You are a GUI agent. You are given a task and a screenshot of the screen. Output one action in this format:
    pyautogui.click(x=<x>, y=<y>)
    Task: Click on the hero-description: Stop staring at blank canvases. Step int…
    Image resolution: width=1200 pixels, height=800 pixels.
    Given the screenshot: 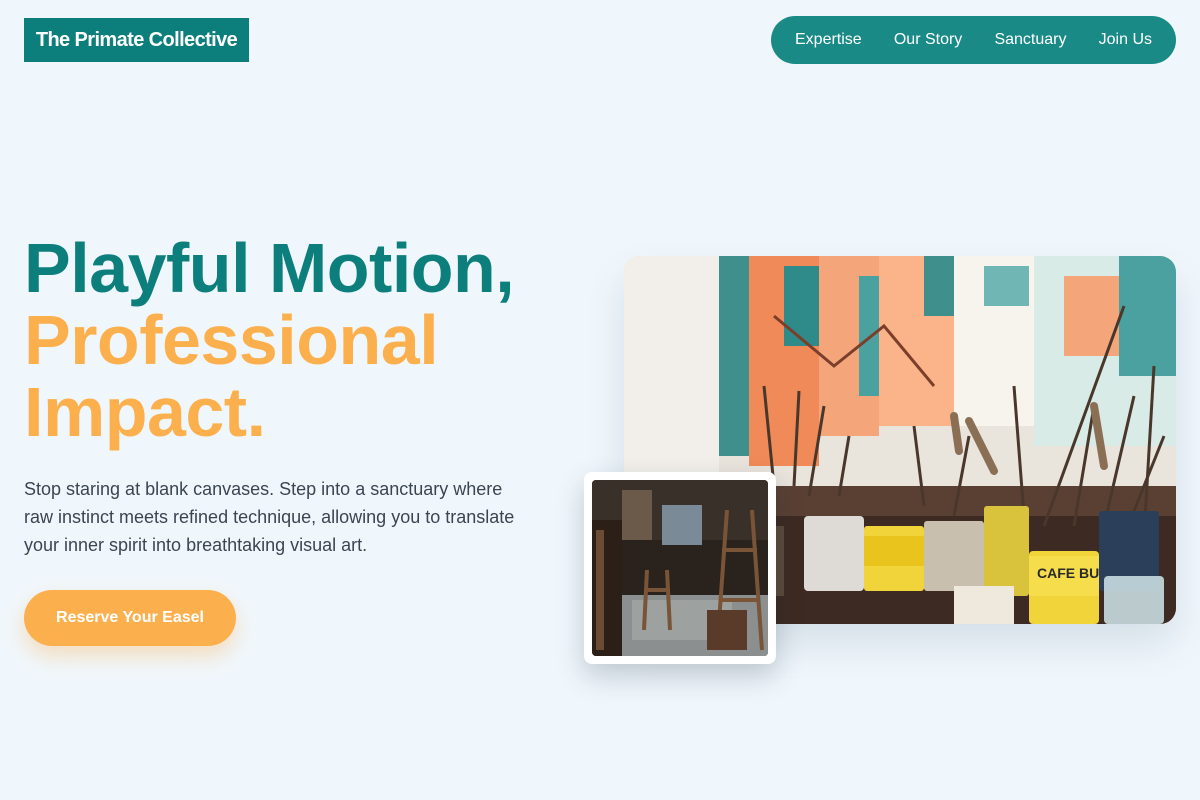 What is the action you would take?
    pyautogui.click(x=269, y=517)
    